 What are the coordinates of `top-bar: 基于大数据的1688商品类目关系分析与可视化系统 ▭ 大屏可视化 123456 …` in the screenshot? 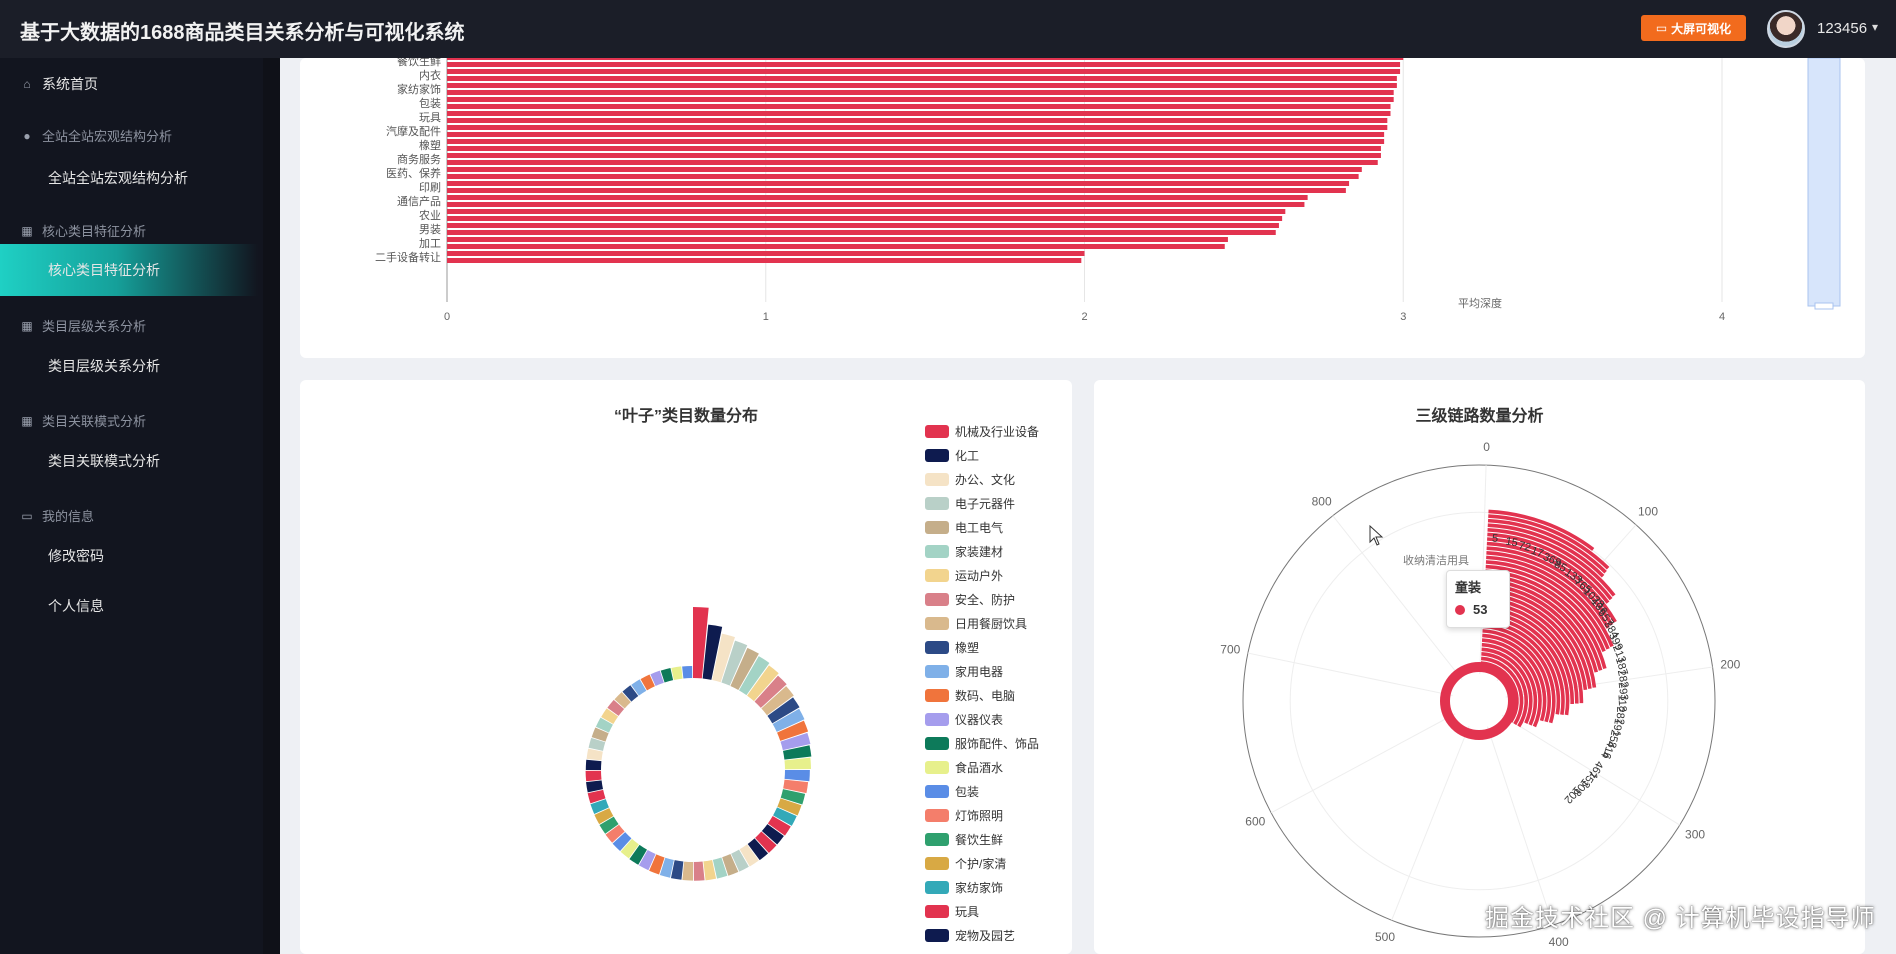 It's located at (948, 29).